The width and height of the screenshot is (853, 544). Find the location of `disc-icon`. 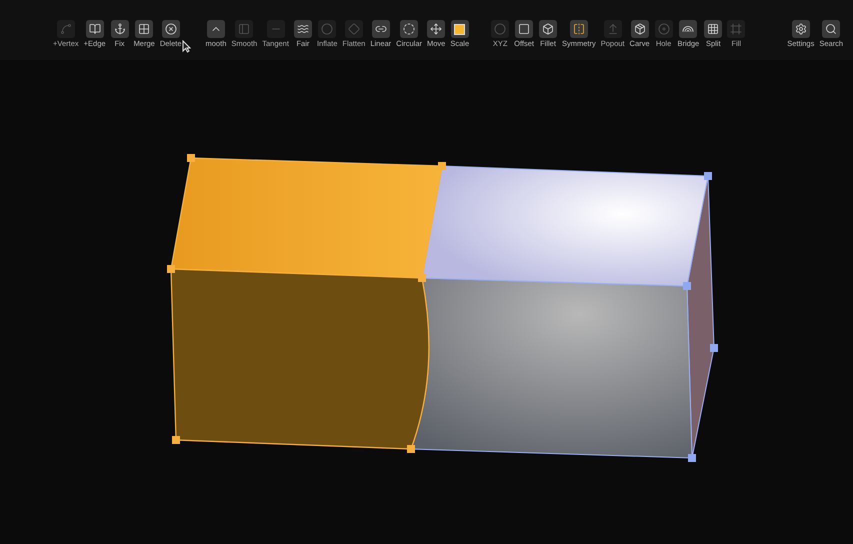

disc-icon is located at coordinates (664, 29).